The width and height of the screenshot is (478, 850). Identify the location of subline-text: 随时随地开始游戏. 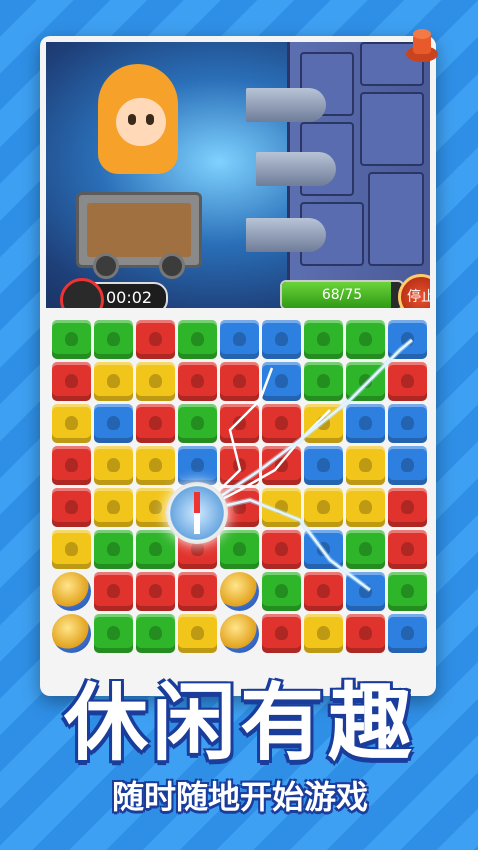
(239, 797).